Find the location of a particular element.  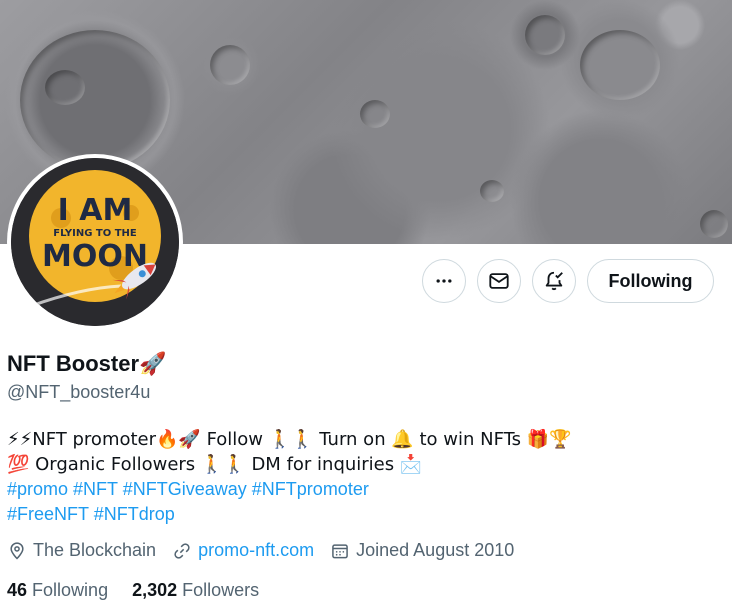

notifications-button is located at coordinates (554, 281).